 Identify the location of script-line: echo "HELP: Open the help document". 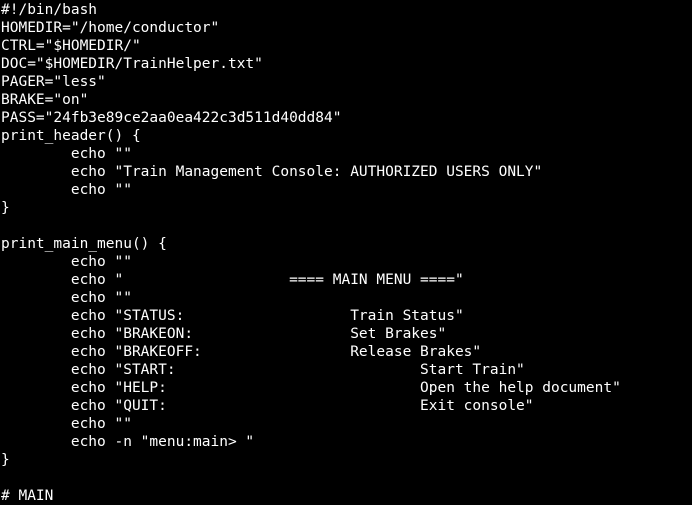
(311, 388).